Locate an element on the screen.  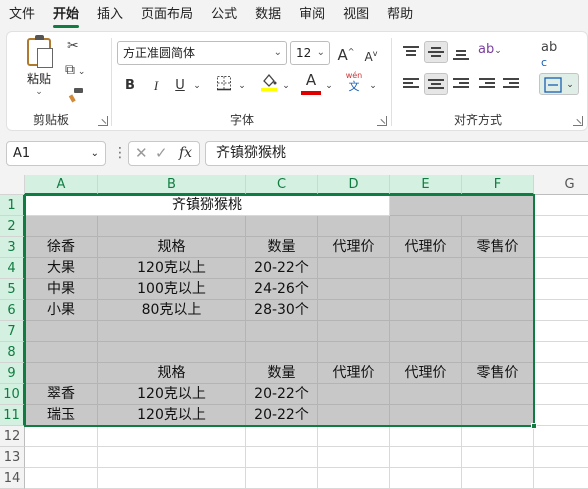
copy-icon: ⧉ ⌄ is located at coordinates (75, 70).